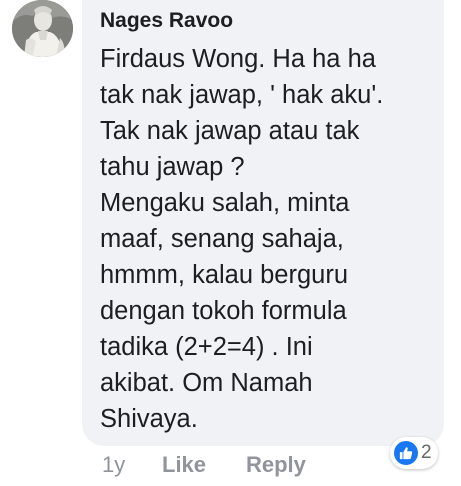  What do you see at coordinates (276, 465) in the screenshot?
I see `reply-button: Reply` at bounding box center [276, 465].